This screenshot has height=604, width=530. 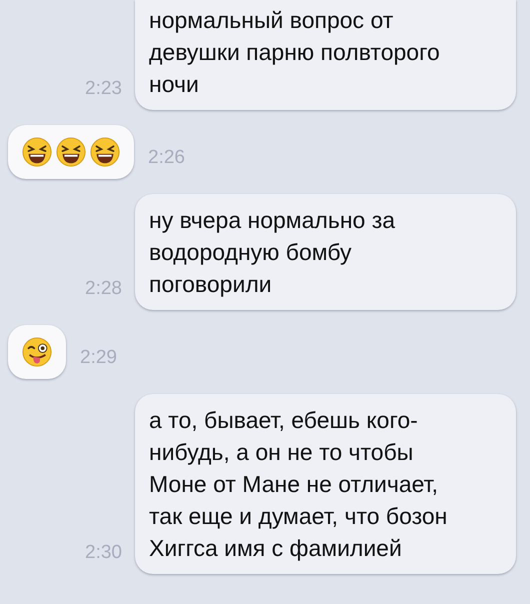 I want to click on message-bubble: нормальный вопрос от девушки парню полвторого ночи, so click(x=325, y=55).